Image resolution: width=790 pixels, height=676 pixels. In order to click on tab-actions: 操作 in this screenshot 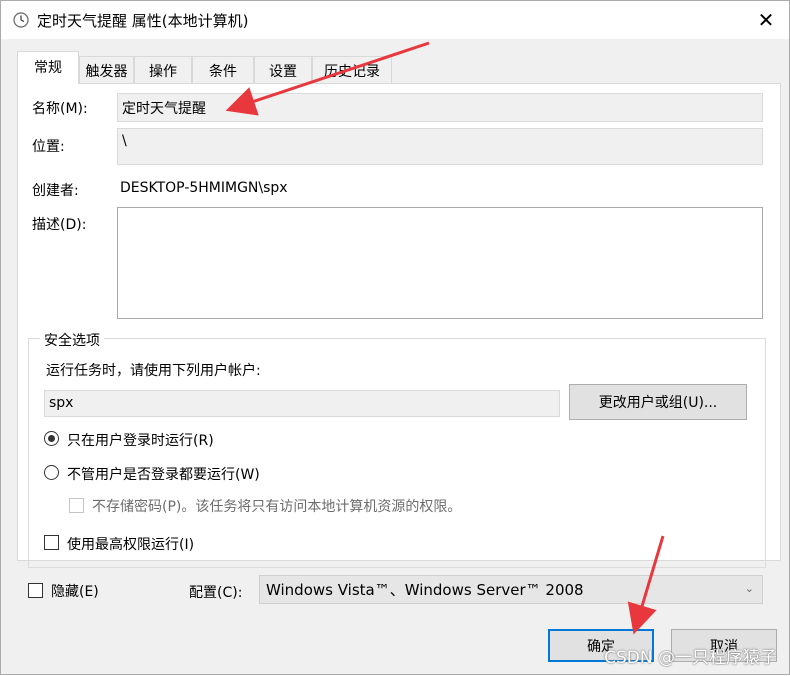, I will do `click(163, 69)`.